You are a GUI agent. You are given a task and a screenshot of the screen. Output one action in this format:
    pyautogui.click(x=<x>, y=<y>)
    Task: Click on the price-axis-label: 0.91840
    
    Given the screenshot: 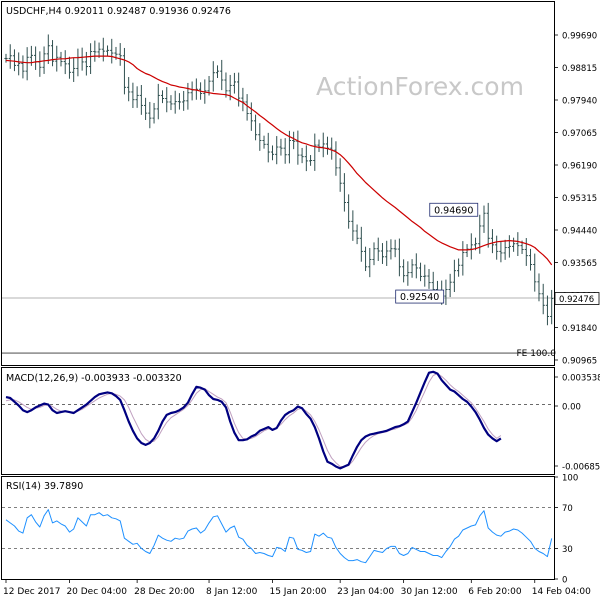 What is the action you would take?
    pyautogui.click(x=579, y=329)
    